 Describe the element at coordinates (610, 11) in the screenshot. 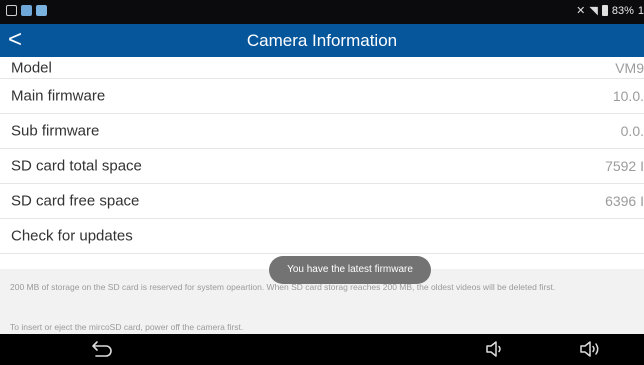

I see `status-indicators: ✕ ◥ 83% 1` at that location.